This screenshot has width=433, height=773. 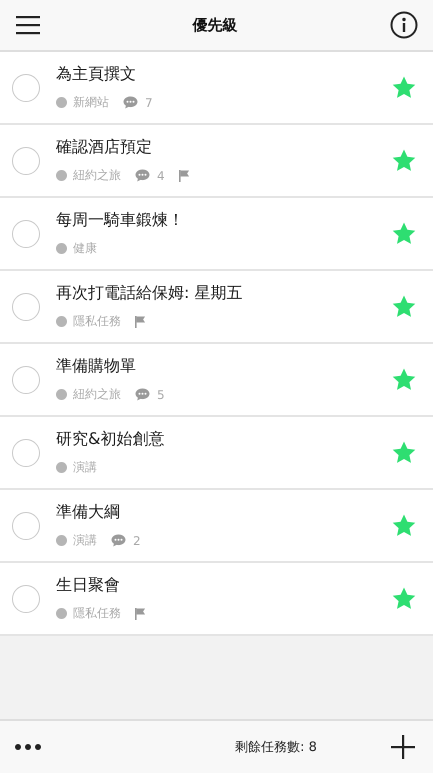 I want to click on task-title: 為主頁撰文, so click(x=96, y=74).